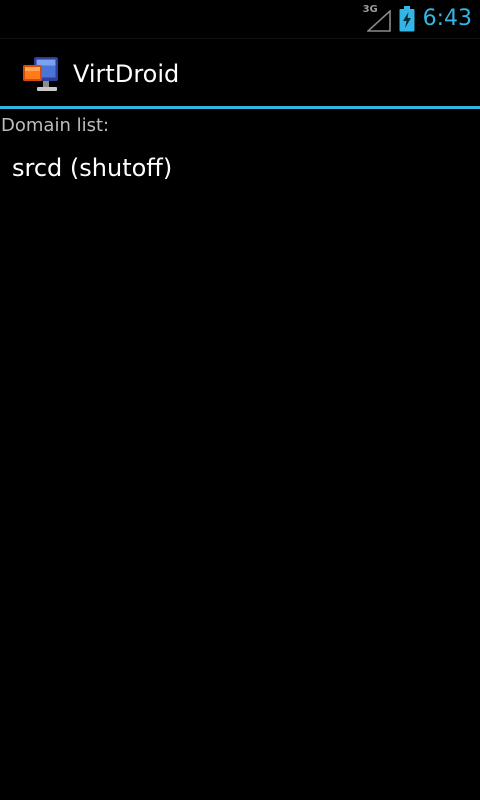 This screenshot has height=800, width=480. What do you see at coordinates (240, 19) in the screenshot?
I see `status-bar: 3G 6:43` at bounding box center [240, 19].